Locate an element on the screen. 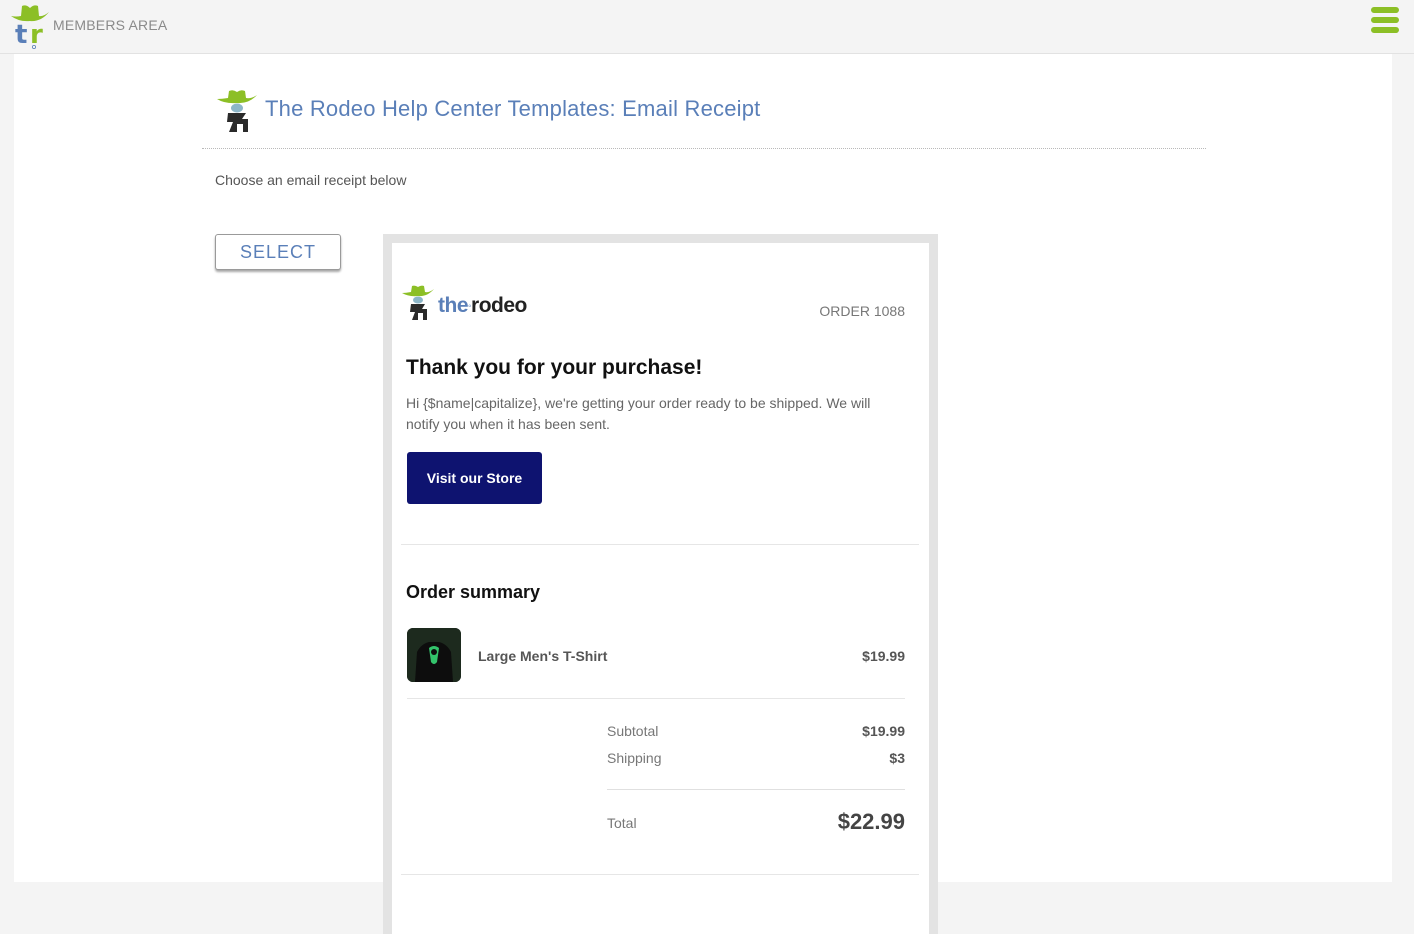 The width and height of the screenshot is (1414, 934). instruction-text: Choose an email receipt below is located at coordinates (311, 180).